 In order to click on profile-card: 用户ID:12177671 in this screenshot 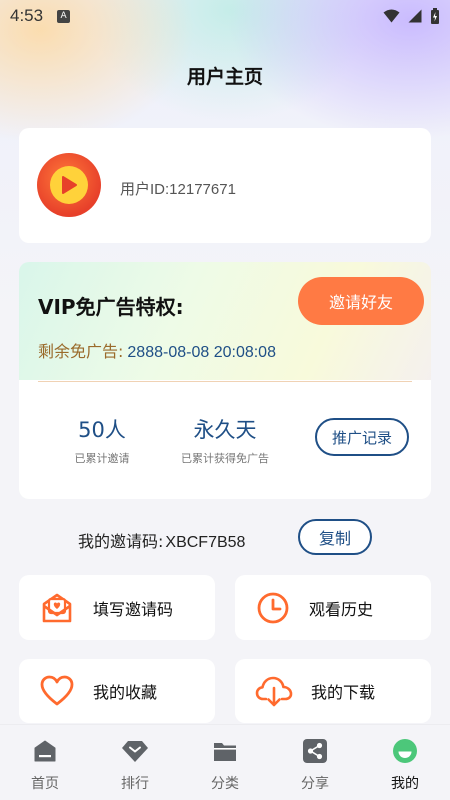, I will do `click(225, 185)`.